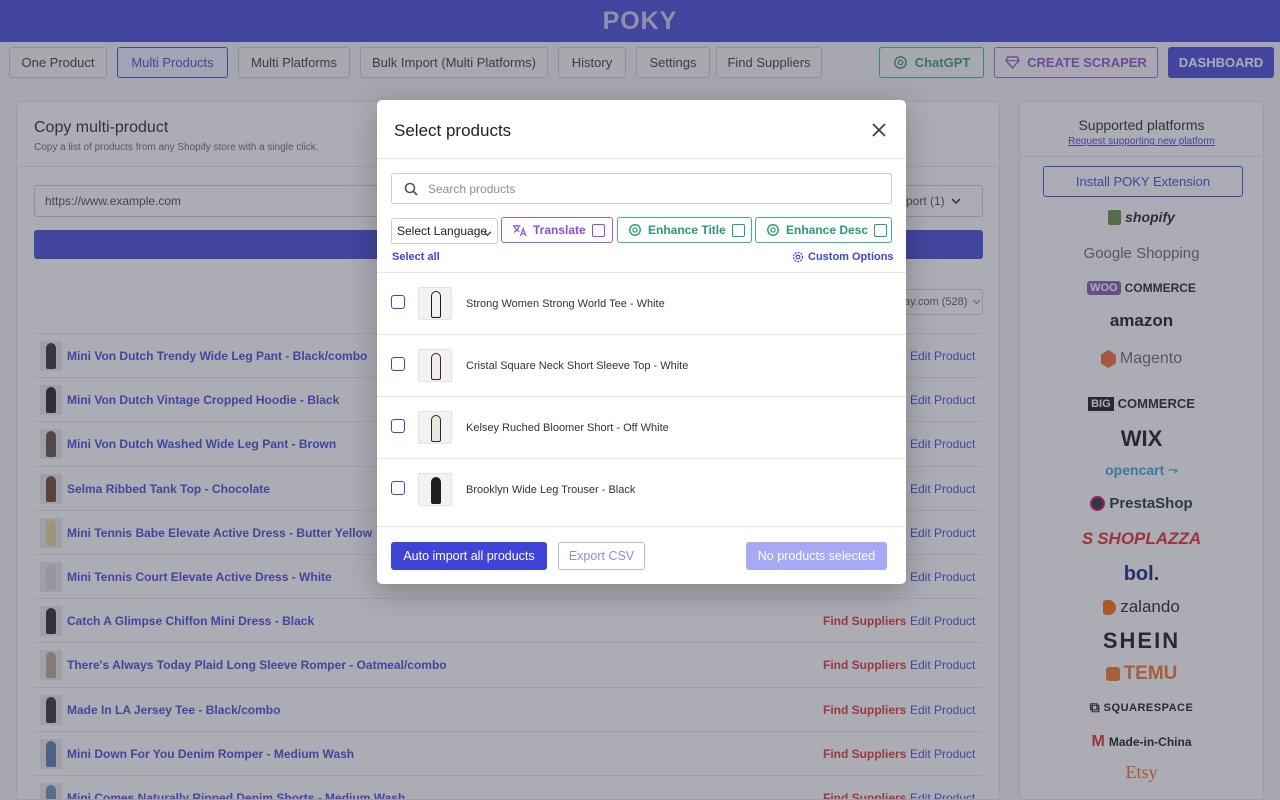  I want to click on search-field, so click(641, 188).